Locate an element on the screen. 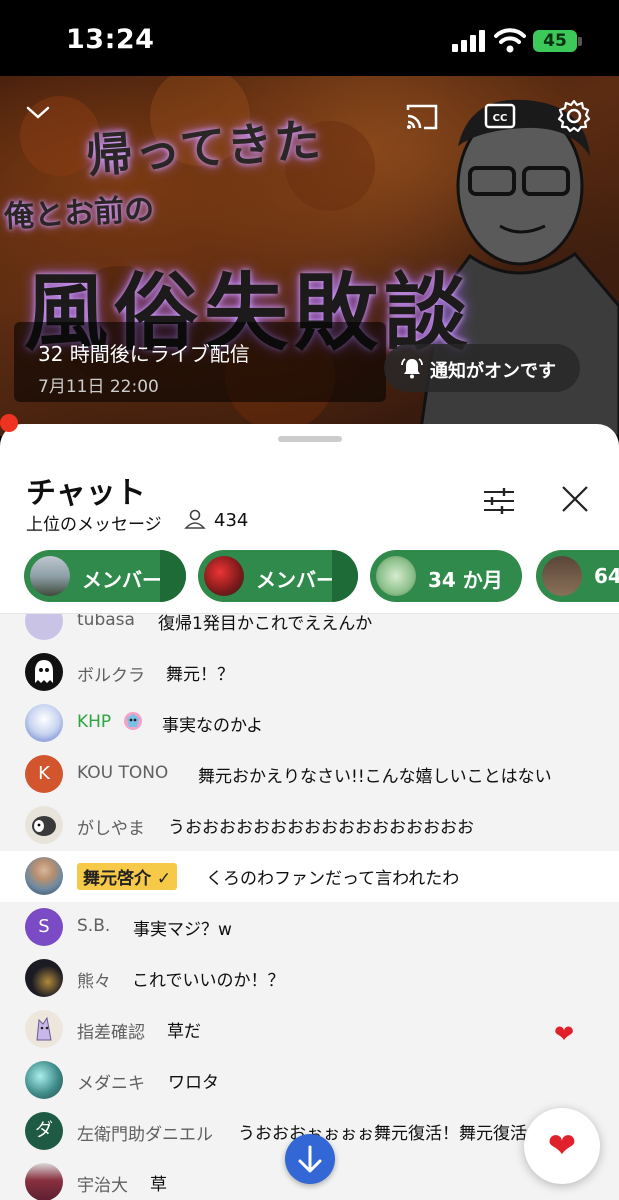 This screenshot has height=1200, width=619. message-text: うおおおぉぉぉぉ舞元復活！舞元復活 is located at coordinates (382, 1134).